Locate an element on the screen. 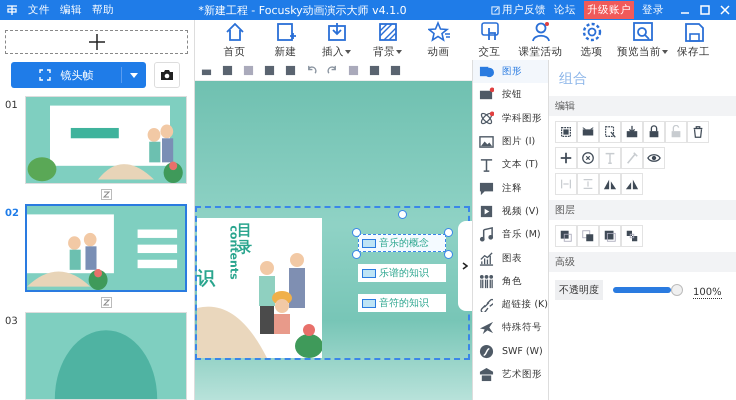 The height and width of the screenshot is (400, 736). slide-number: 02 is located at coordinates (12, 213).